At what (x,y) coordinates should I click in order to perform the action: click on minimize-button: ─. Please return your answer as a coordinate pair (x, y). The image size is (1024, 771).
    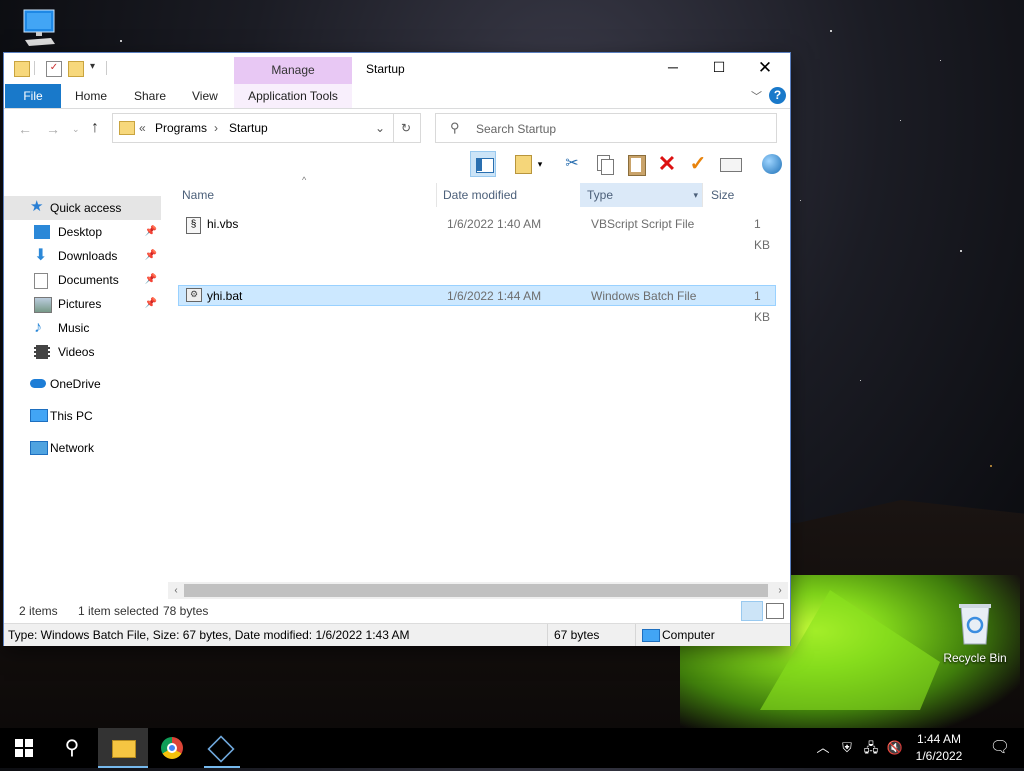
    Looking at the image, I should click on (673, 68).